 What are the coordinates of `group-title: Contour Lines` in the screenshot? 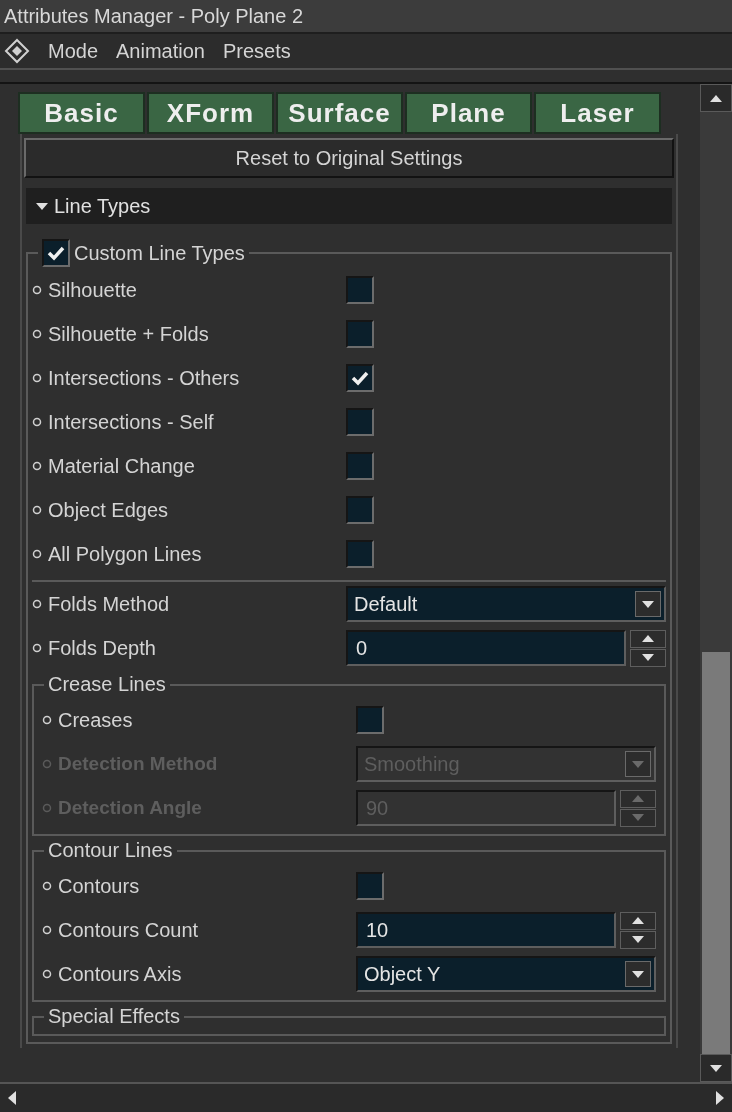 It's located at (110, 850).